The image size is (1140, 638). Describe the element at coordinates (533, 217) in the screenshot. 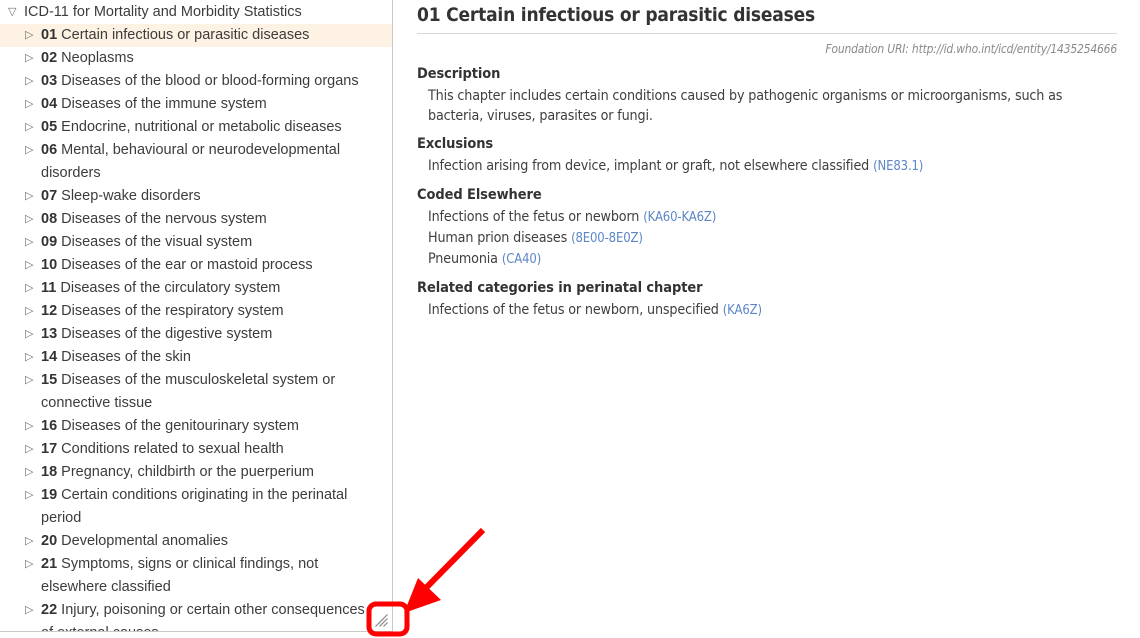

I see `entity-reference-label: Infections of the fetus or newborn` at that location.